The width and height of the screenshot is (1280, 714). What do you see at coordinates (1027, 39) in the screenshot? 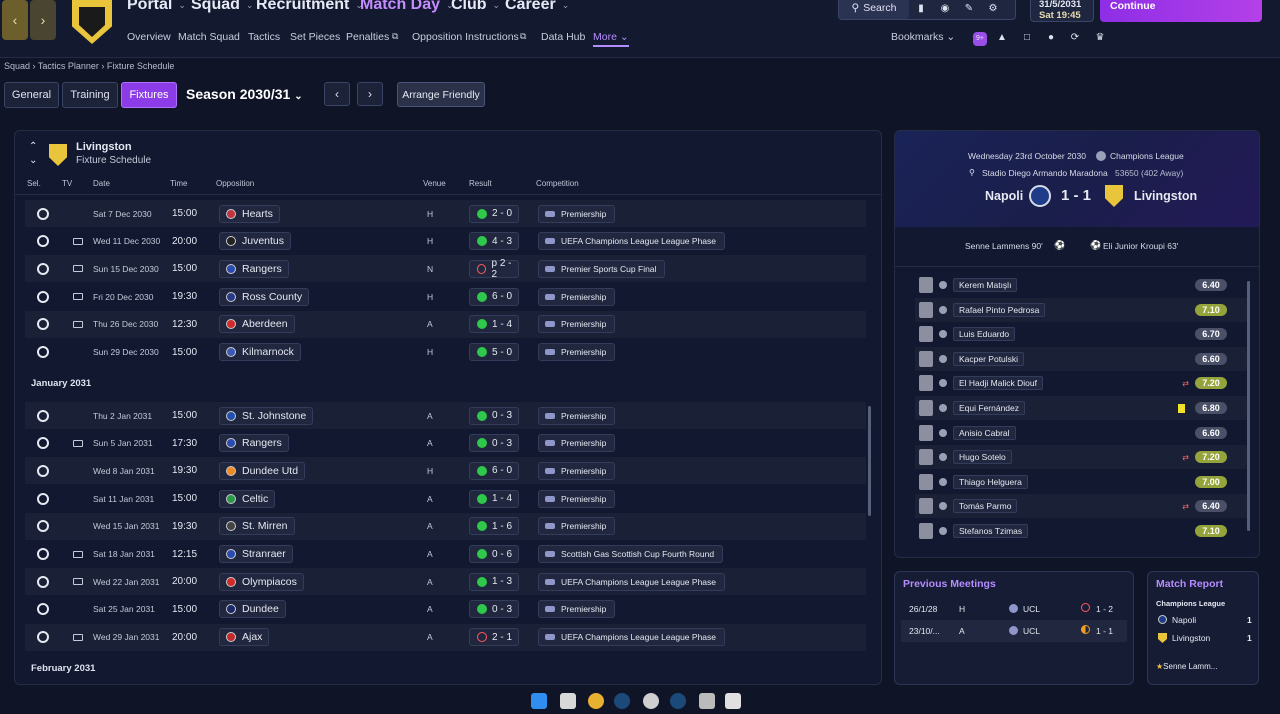
I see `phone-icon: □` at bounding box center [1027, 39].